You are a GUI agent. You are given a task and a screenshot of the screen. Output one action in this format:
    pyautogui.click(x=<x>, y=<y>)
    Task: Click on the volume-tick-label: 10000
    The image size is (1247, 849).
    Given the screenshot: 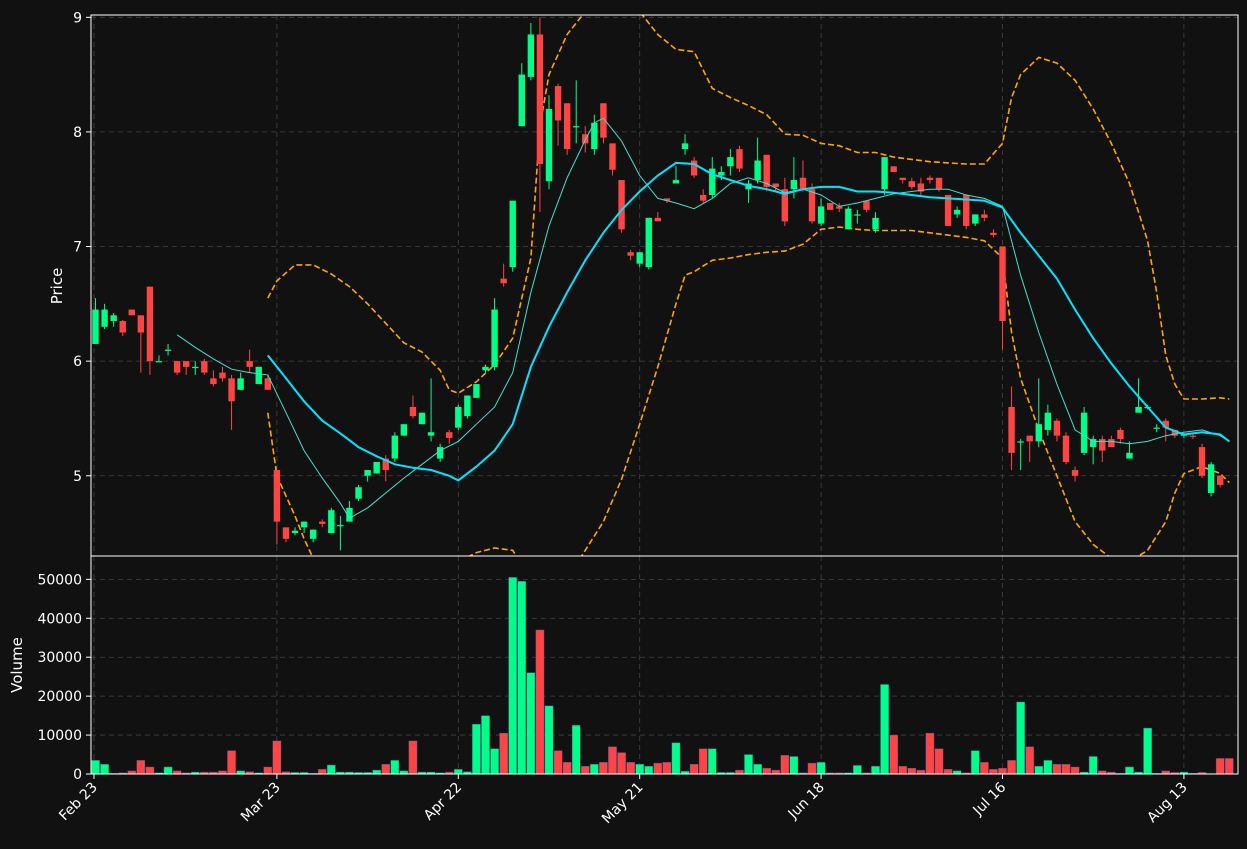 What is the action you would take?
    pyautogui.click(x=59, y=736)
    